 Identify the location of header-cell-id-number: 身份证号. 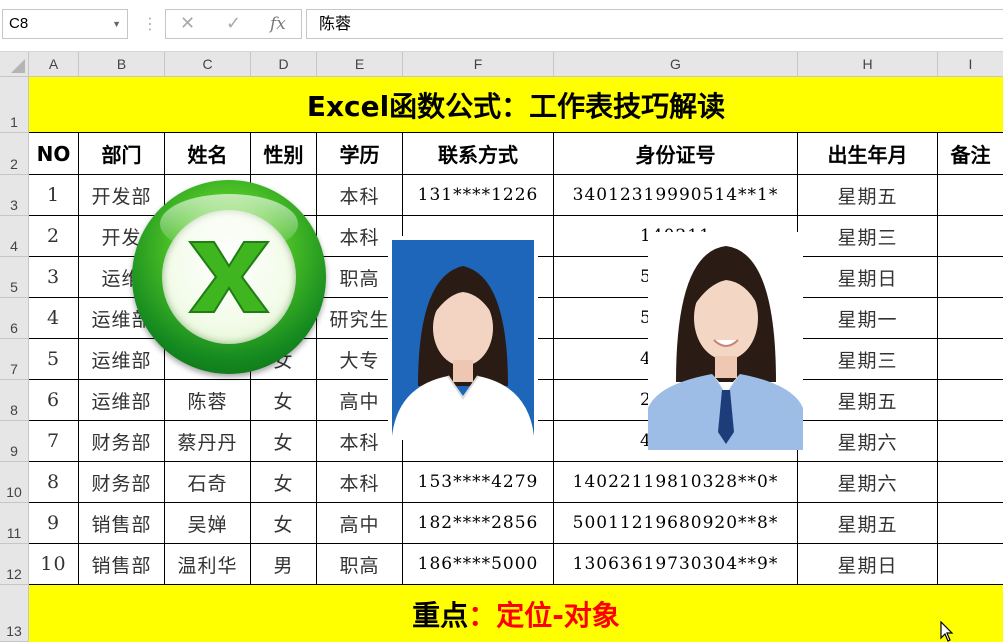
(676, 154).